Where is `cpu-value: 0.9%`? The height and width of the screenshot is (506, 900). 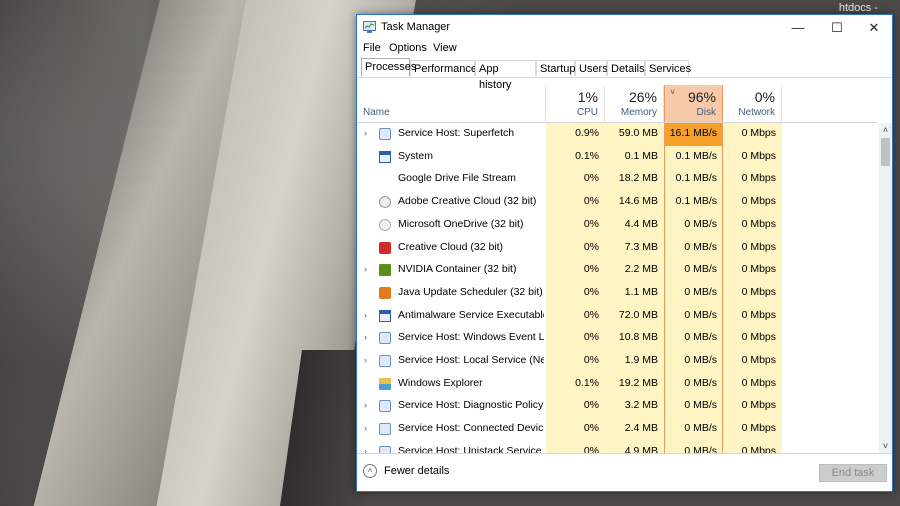
cpu-value: 0.9% is located at coordinates (587, 133).